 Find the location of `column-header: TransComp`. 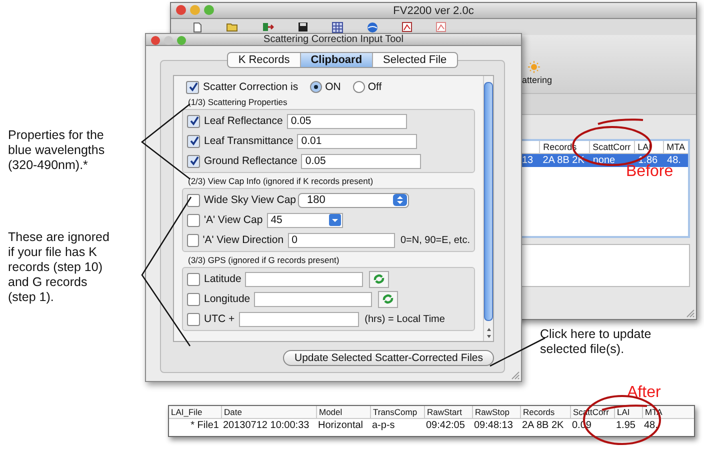

column-header: TransComp is located at coordinates (397, 412).